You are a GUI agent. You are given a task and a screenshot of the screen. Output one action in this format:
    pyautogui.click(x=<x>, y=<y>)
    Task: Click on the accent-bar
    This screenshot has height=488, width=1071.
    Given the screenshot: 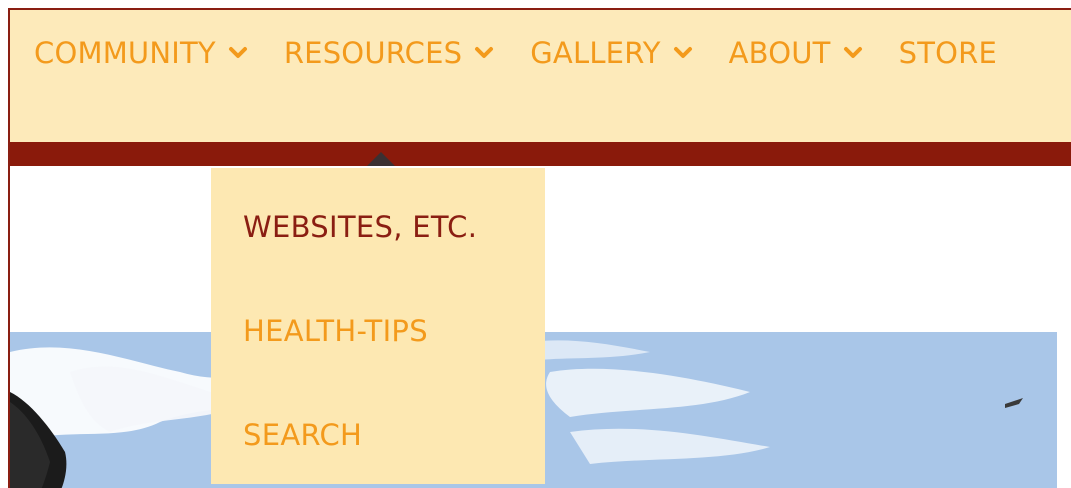 What is the action you would take?
    pyautogui.click(x=540, y=154)
    